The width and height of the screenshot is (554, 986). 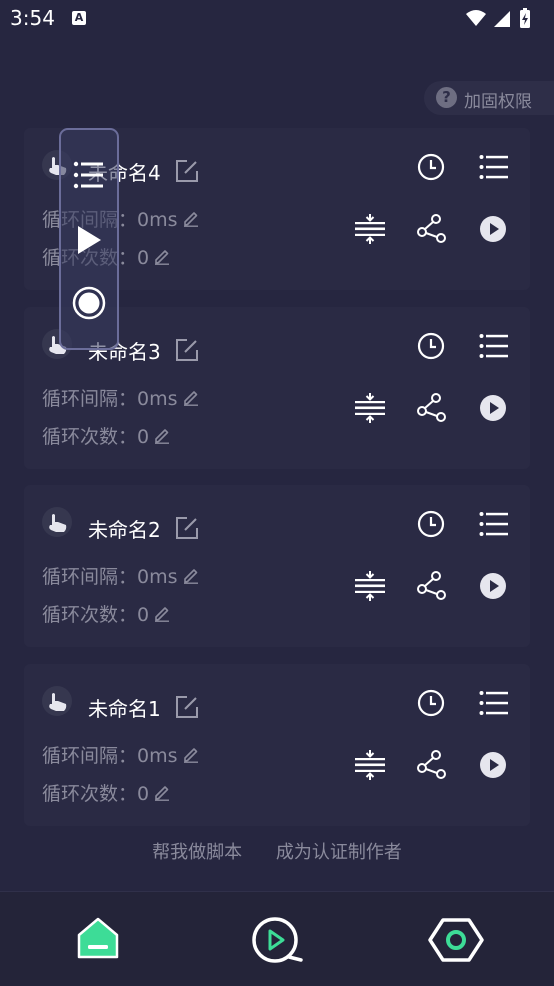 I want to click on video-play-icon, so click(x=277, y=940).